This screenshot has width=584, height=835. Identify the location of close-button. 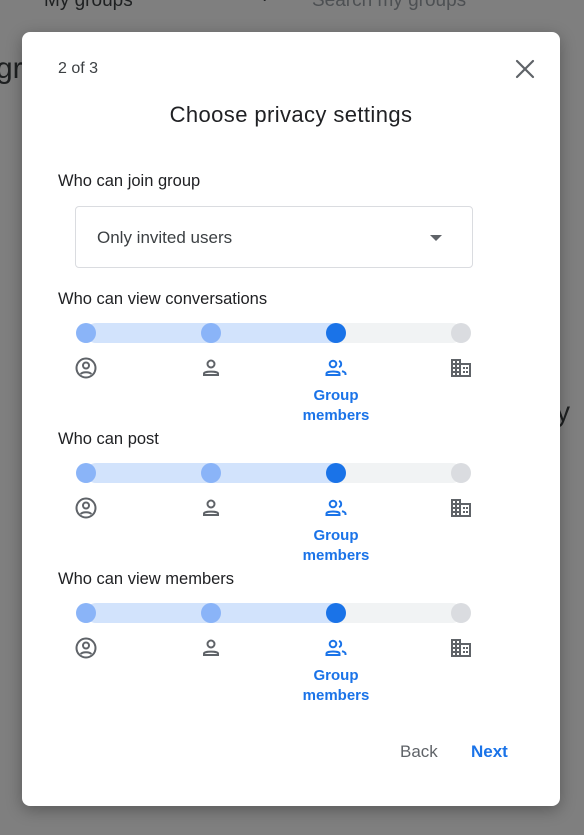
(525, 69).